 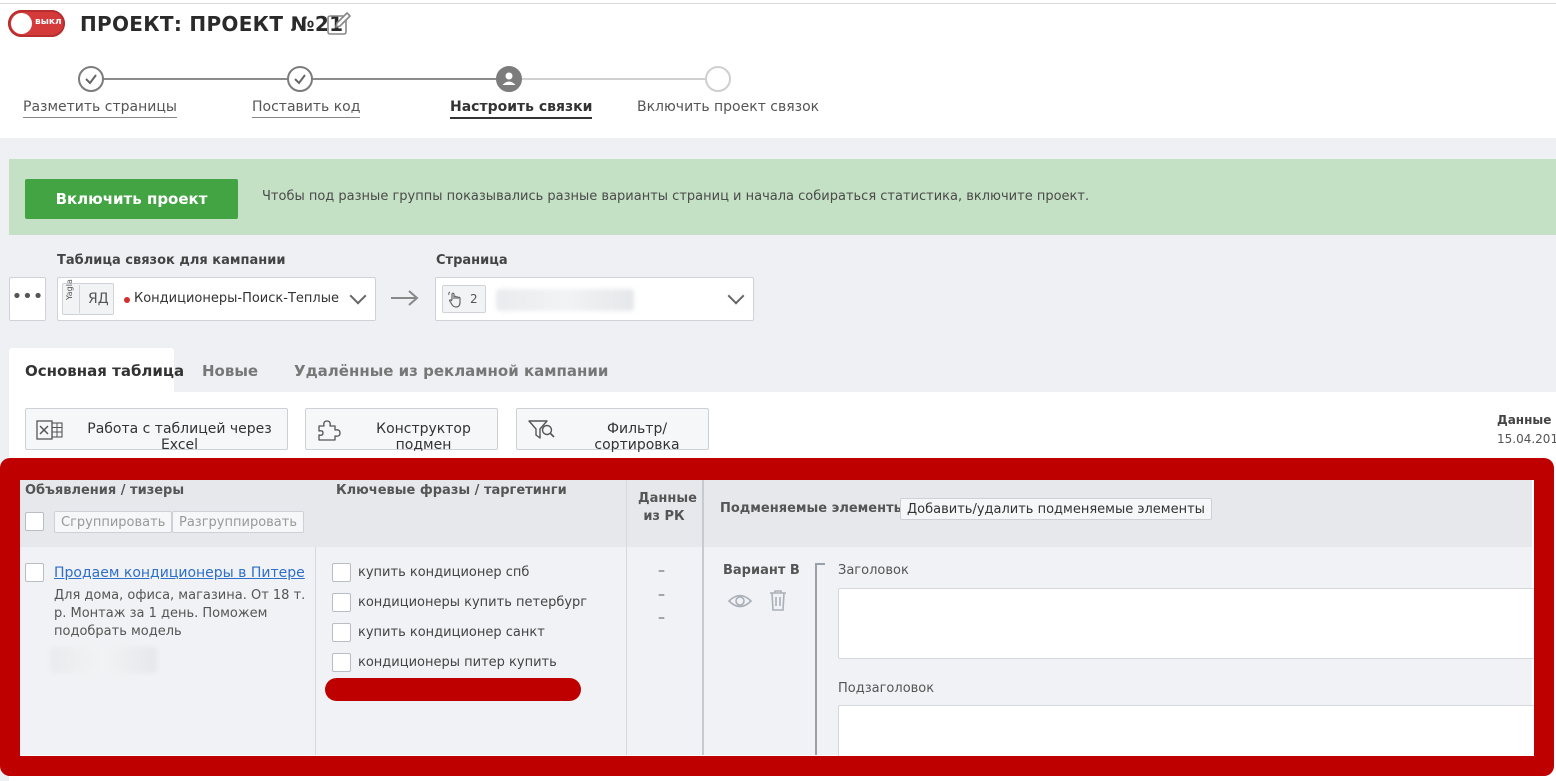 I want to click on constructor-button-label: Конструктор подмен, so click(x=423, y=437).